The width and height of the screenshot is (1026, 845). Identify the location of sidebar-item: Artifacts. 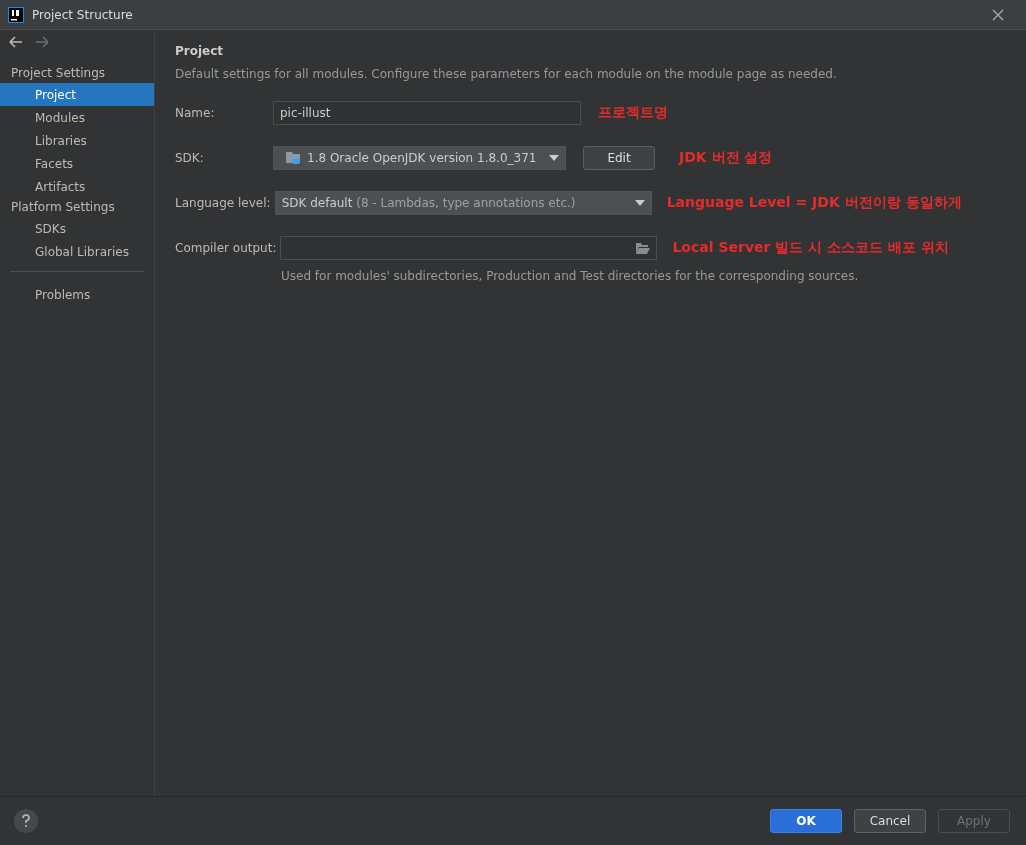
(77, 186).